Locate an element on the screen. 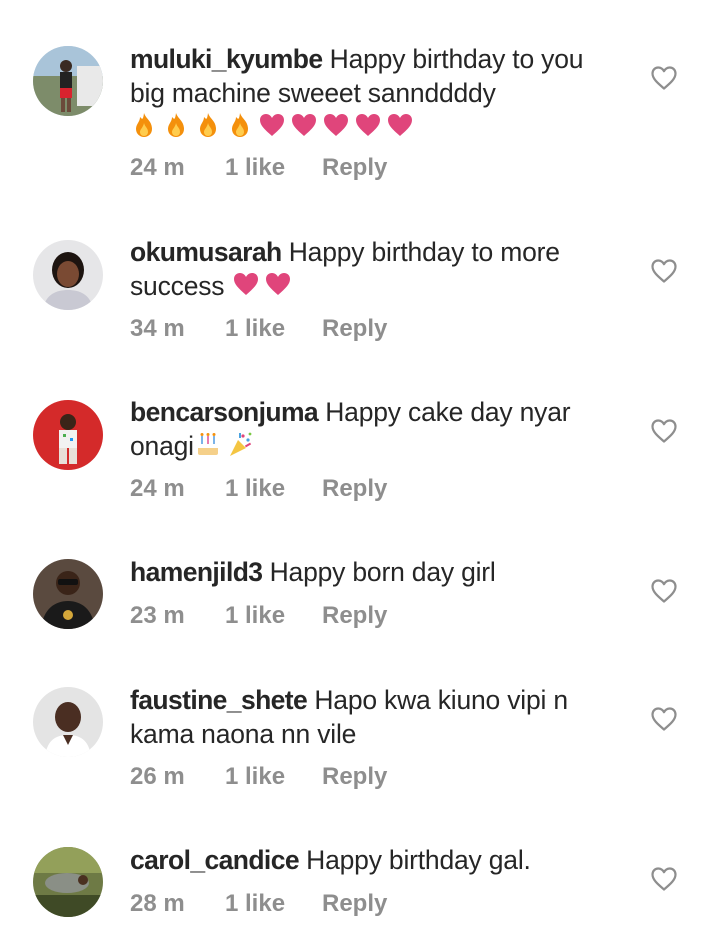  comment-time: 23 m is located at coordinates (157, 615).